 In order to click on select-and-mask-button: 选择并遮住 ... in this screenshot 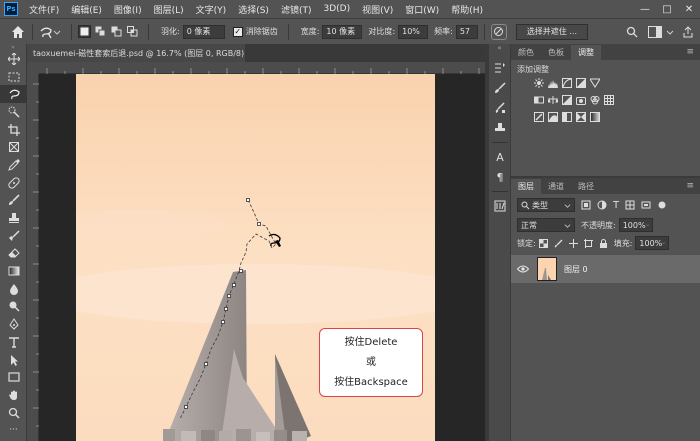, I will do `click(551, 31)`.